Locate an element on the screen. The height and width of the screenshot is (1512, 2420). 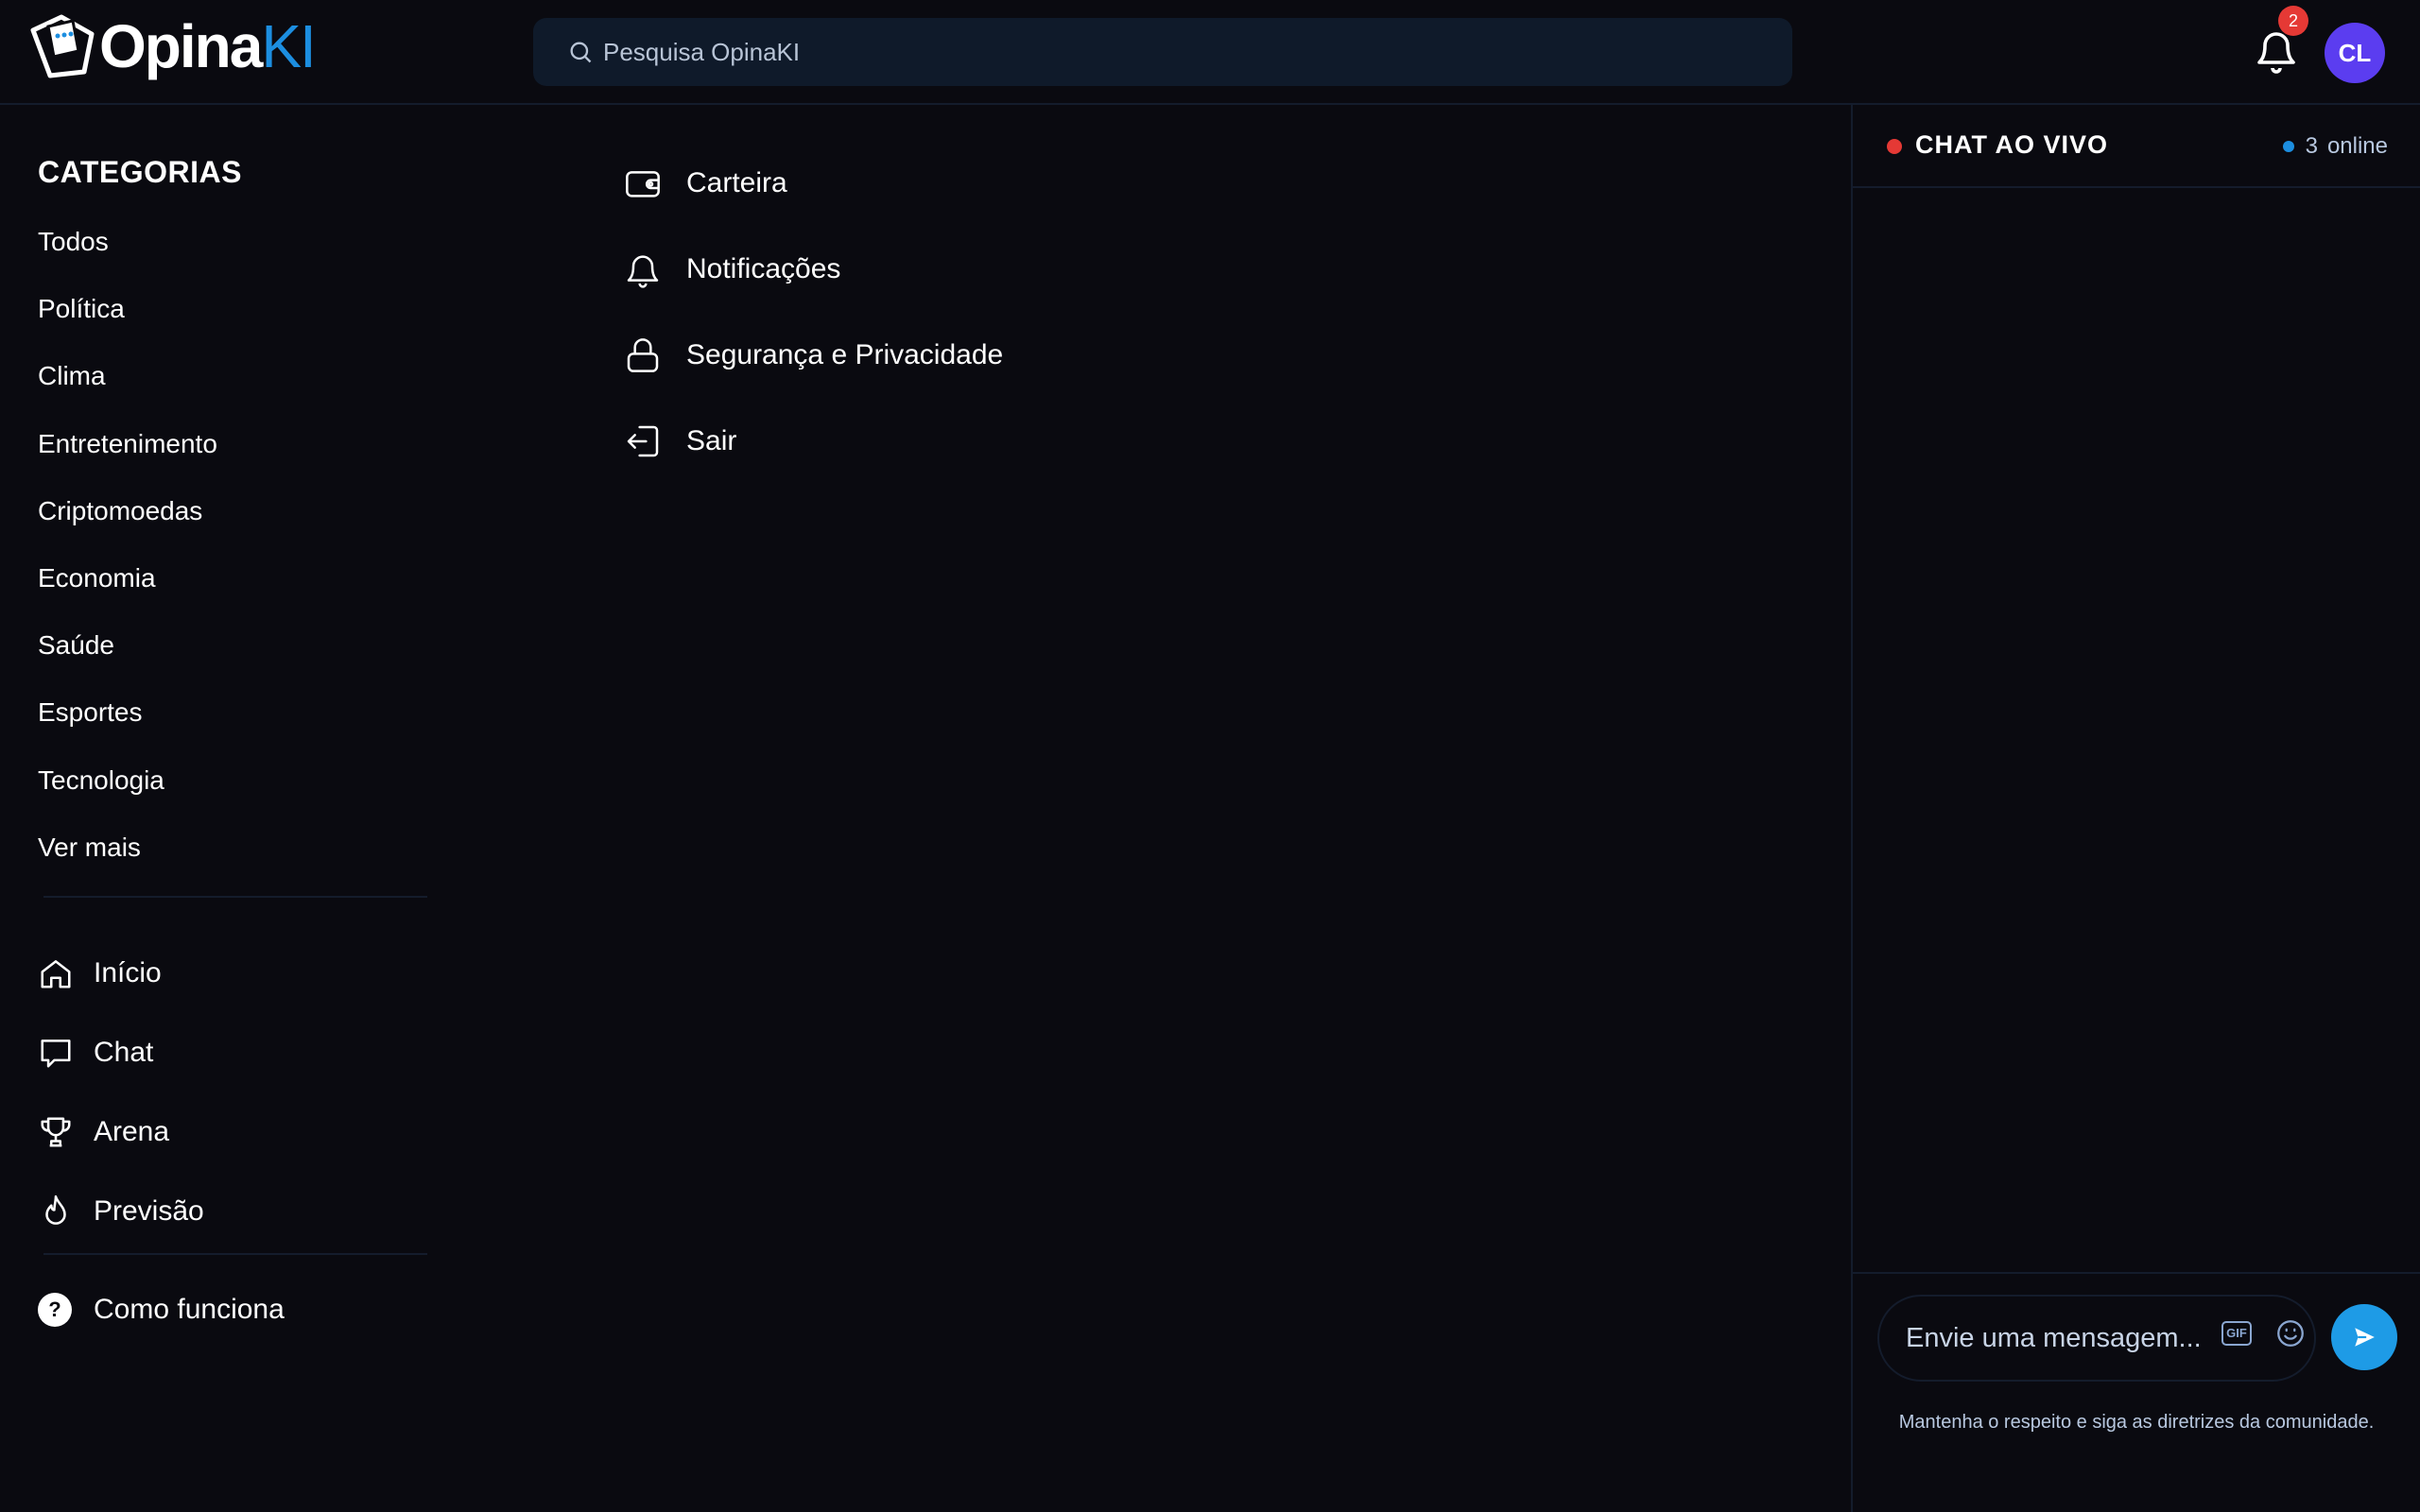
nav-item-label: Início is located at coordinates (128, 972).